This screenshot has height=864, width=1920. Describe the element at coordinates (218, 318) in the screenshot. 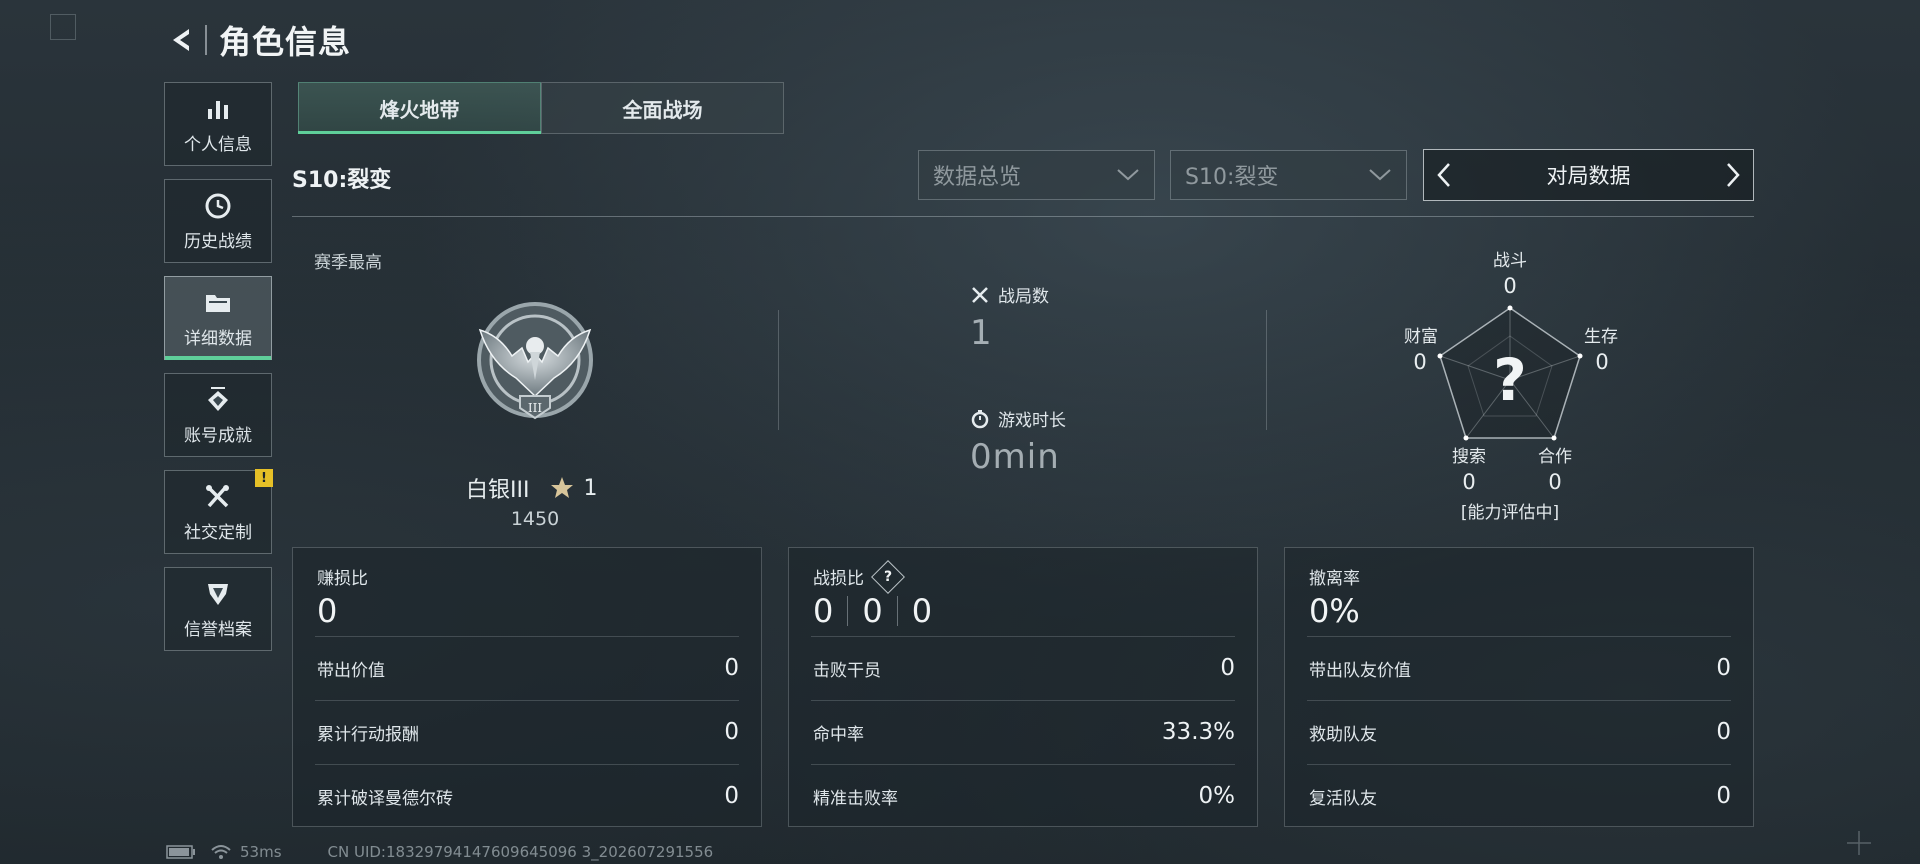

I see `sidebar-item-detailed-data: 详细数据` at that location.